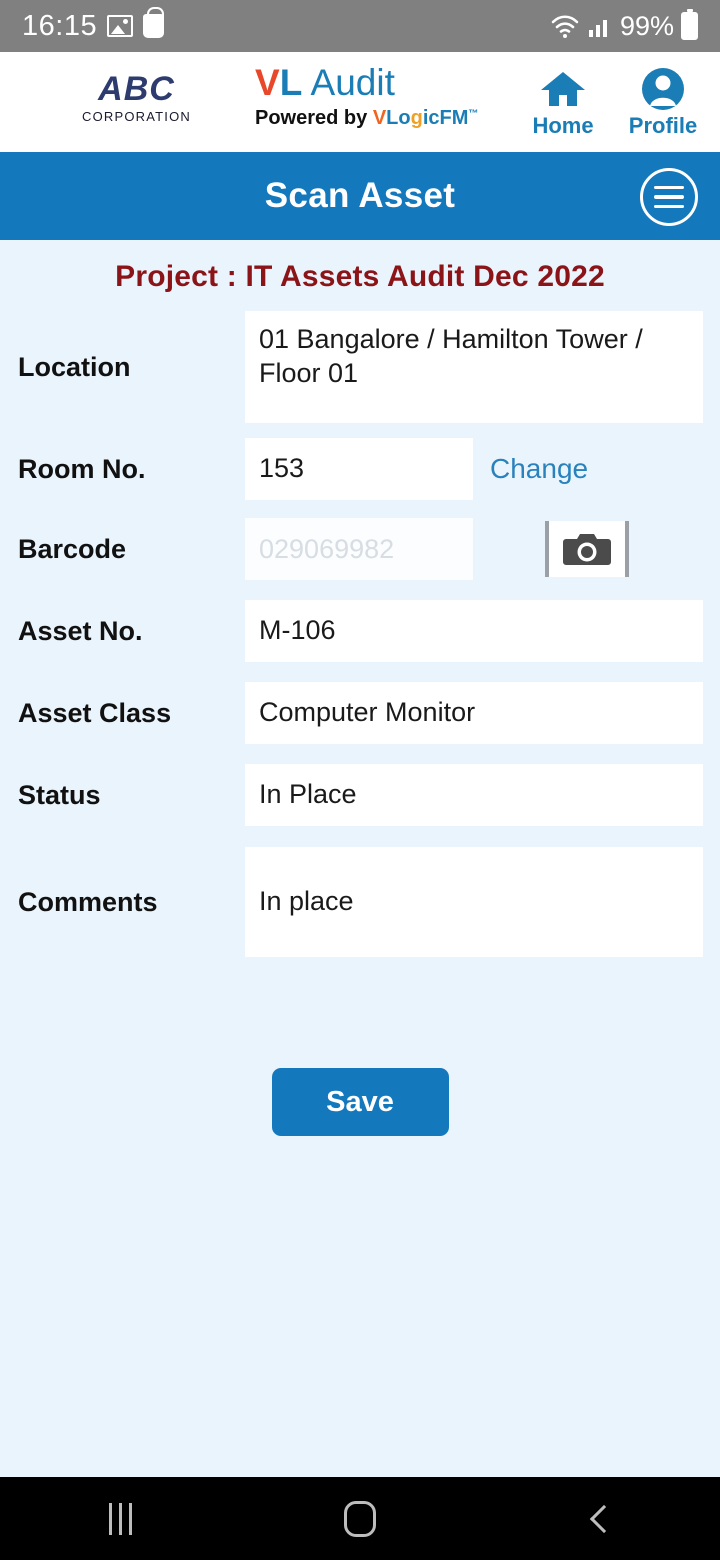  Describe the element at coordinates (95, 712) in the screenshot. I see `asset-class-label: Asset Class` at that location.